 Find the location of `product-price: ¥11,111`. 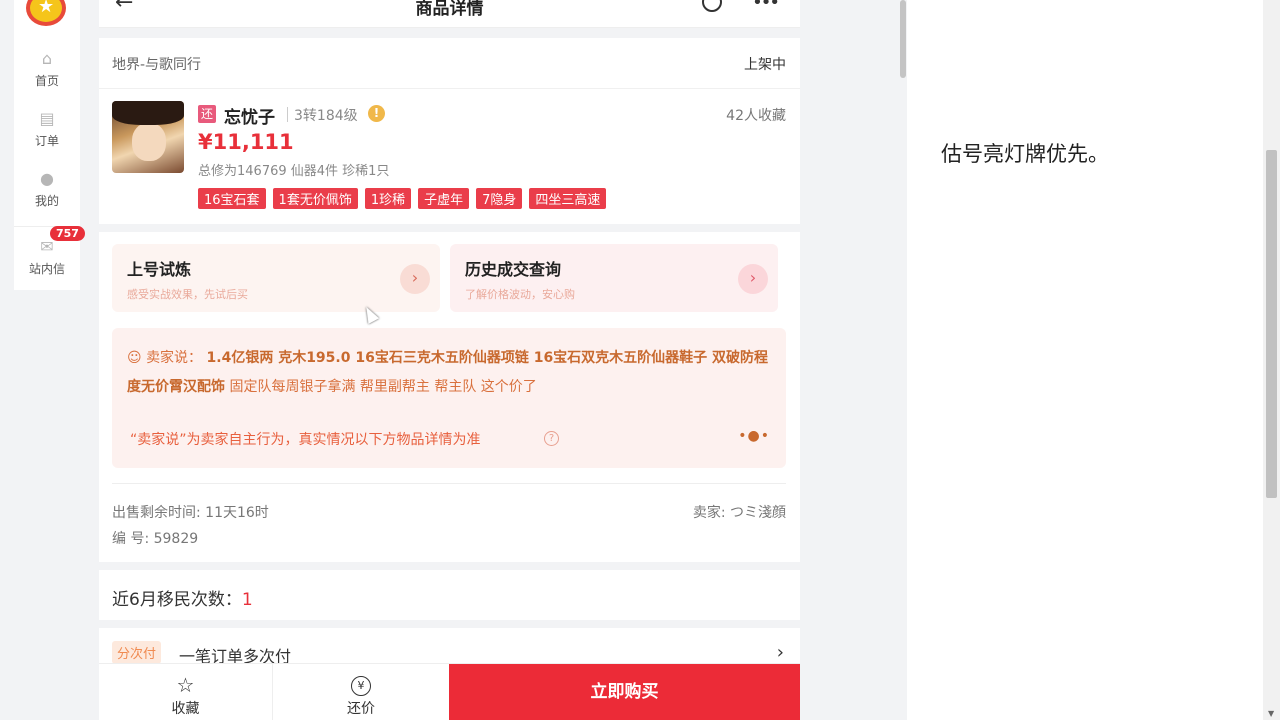

product-price: ¥11,111 is located at coordinates (246, 142).